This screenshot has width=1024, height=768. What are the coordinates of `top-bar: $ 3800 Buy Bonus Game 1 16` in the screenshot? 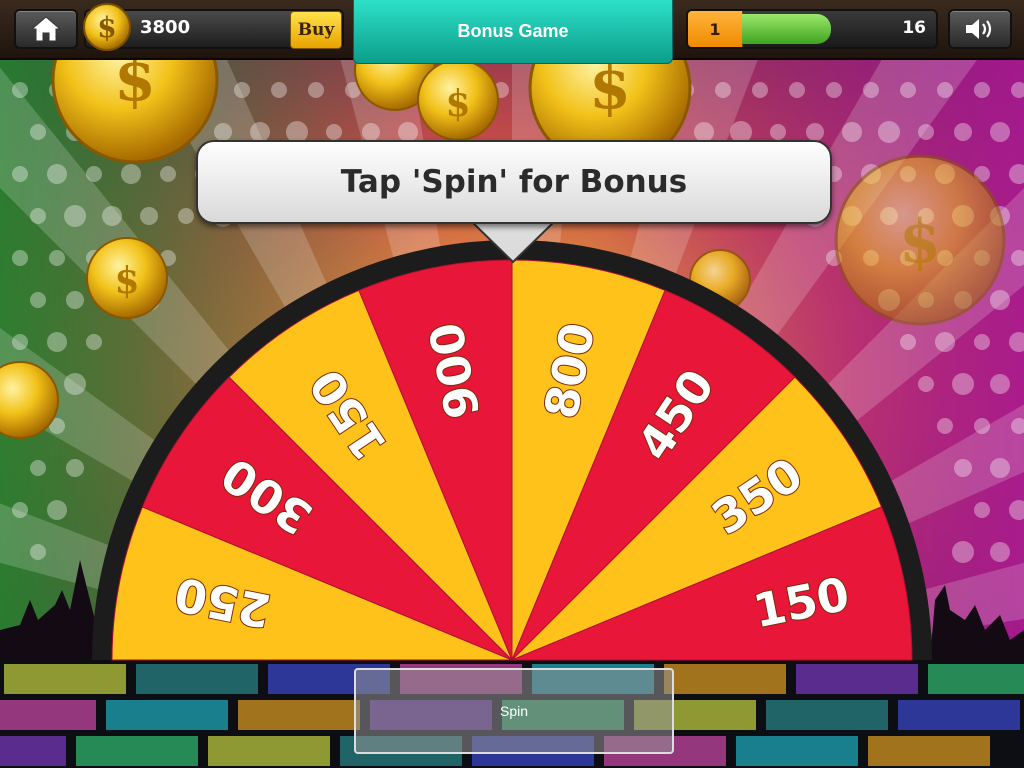 It's located at (512, 32).